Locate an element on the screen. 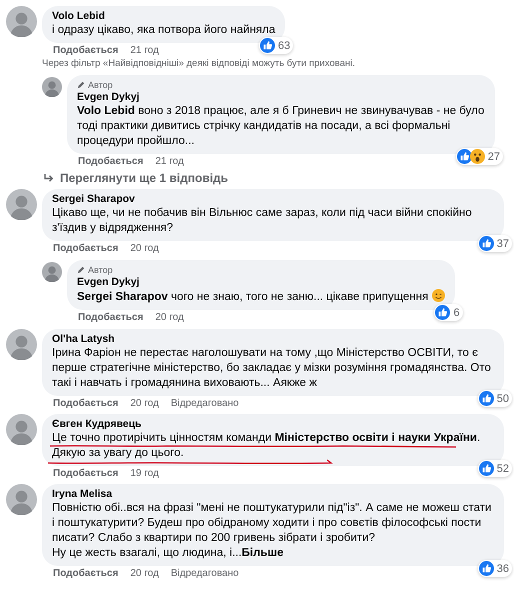  comment-time: 19 год is located at coordinates (144, 474).